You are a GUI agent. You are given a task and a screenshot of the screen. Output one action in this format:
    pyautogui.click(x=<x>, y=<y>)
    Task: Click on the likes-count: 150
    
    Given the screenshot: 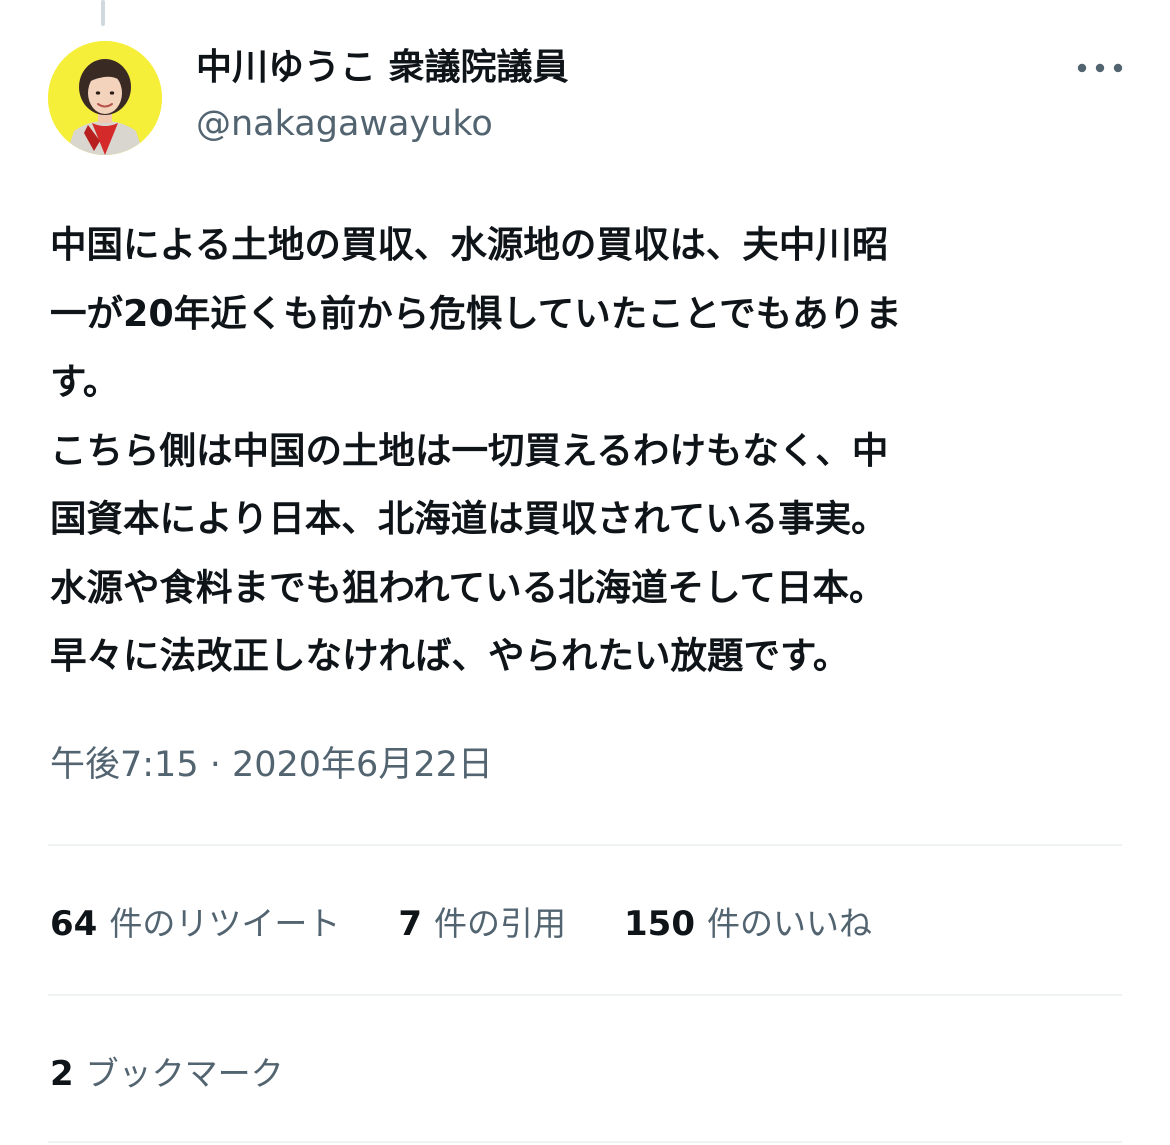 What is the action you would take?
    pyautogui.click(x=659, y=924)
    